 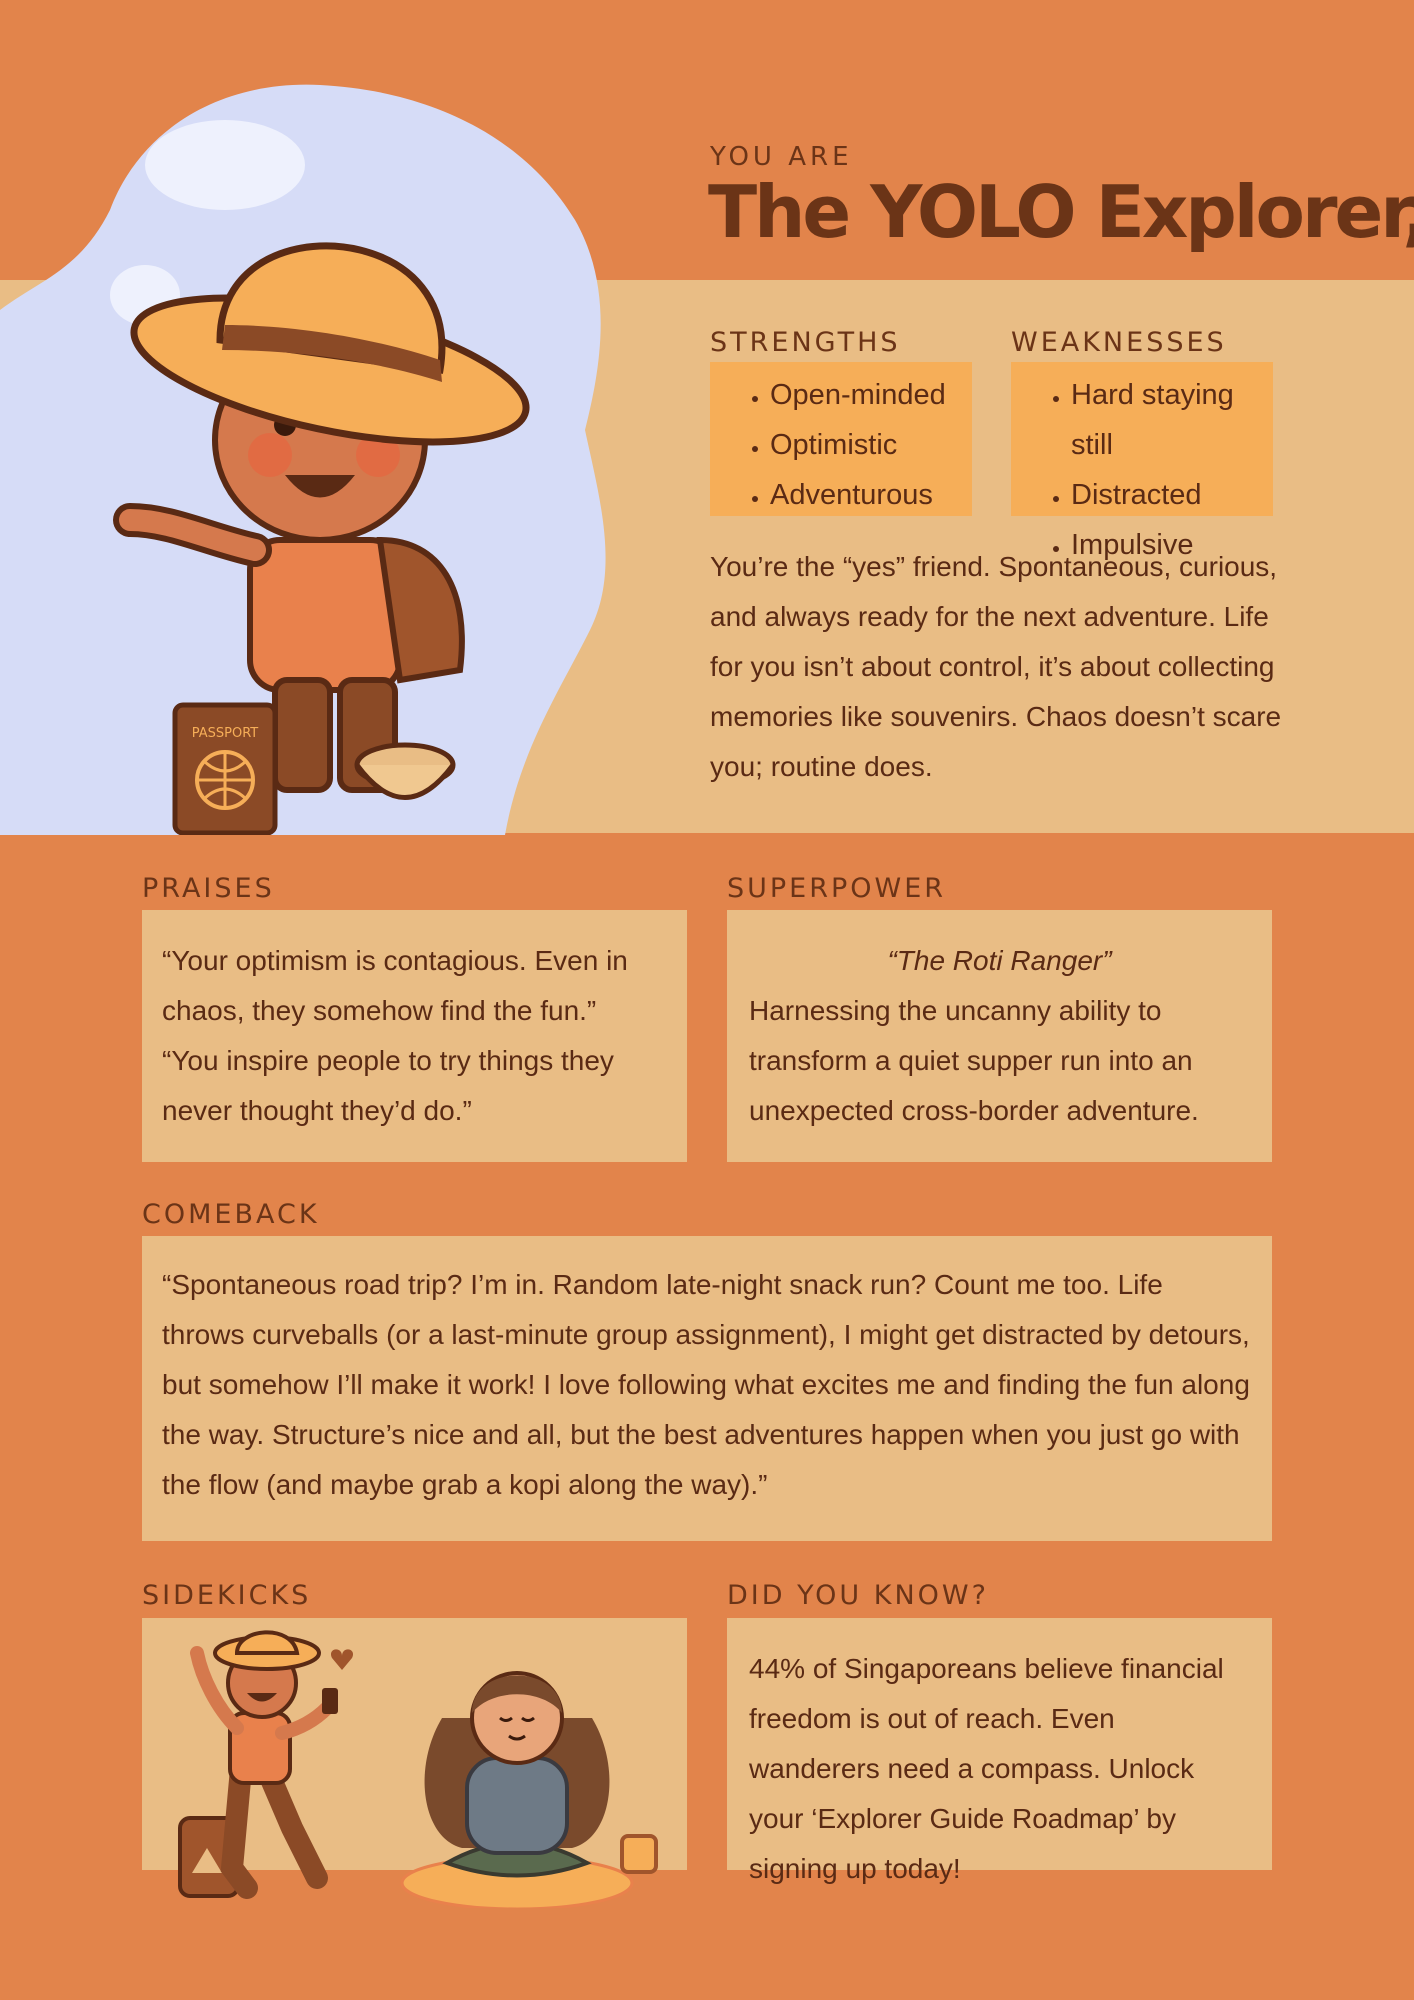 I want to click on praises-heading: PRAISES, so click(x=208, y=888).